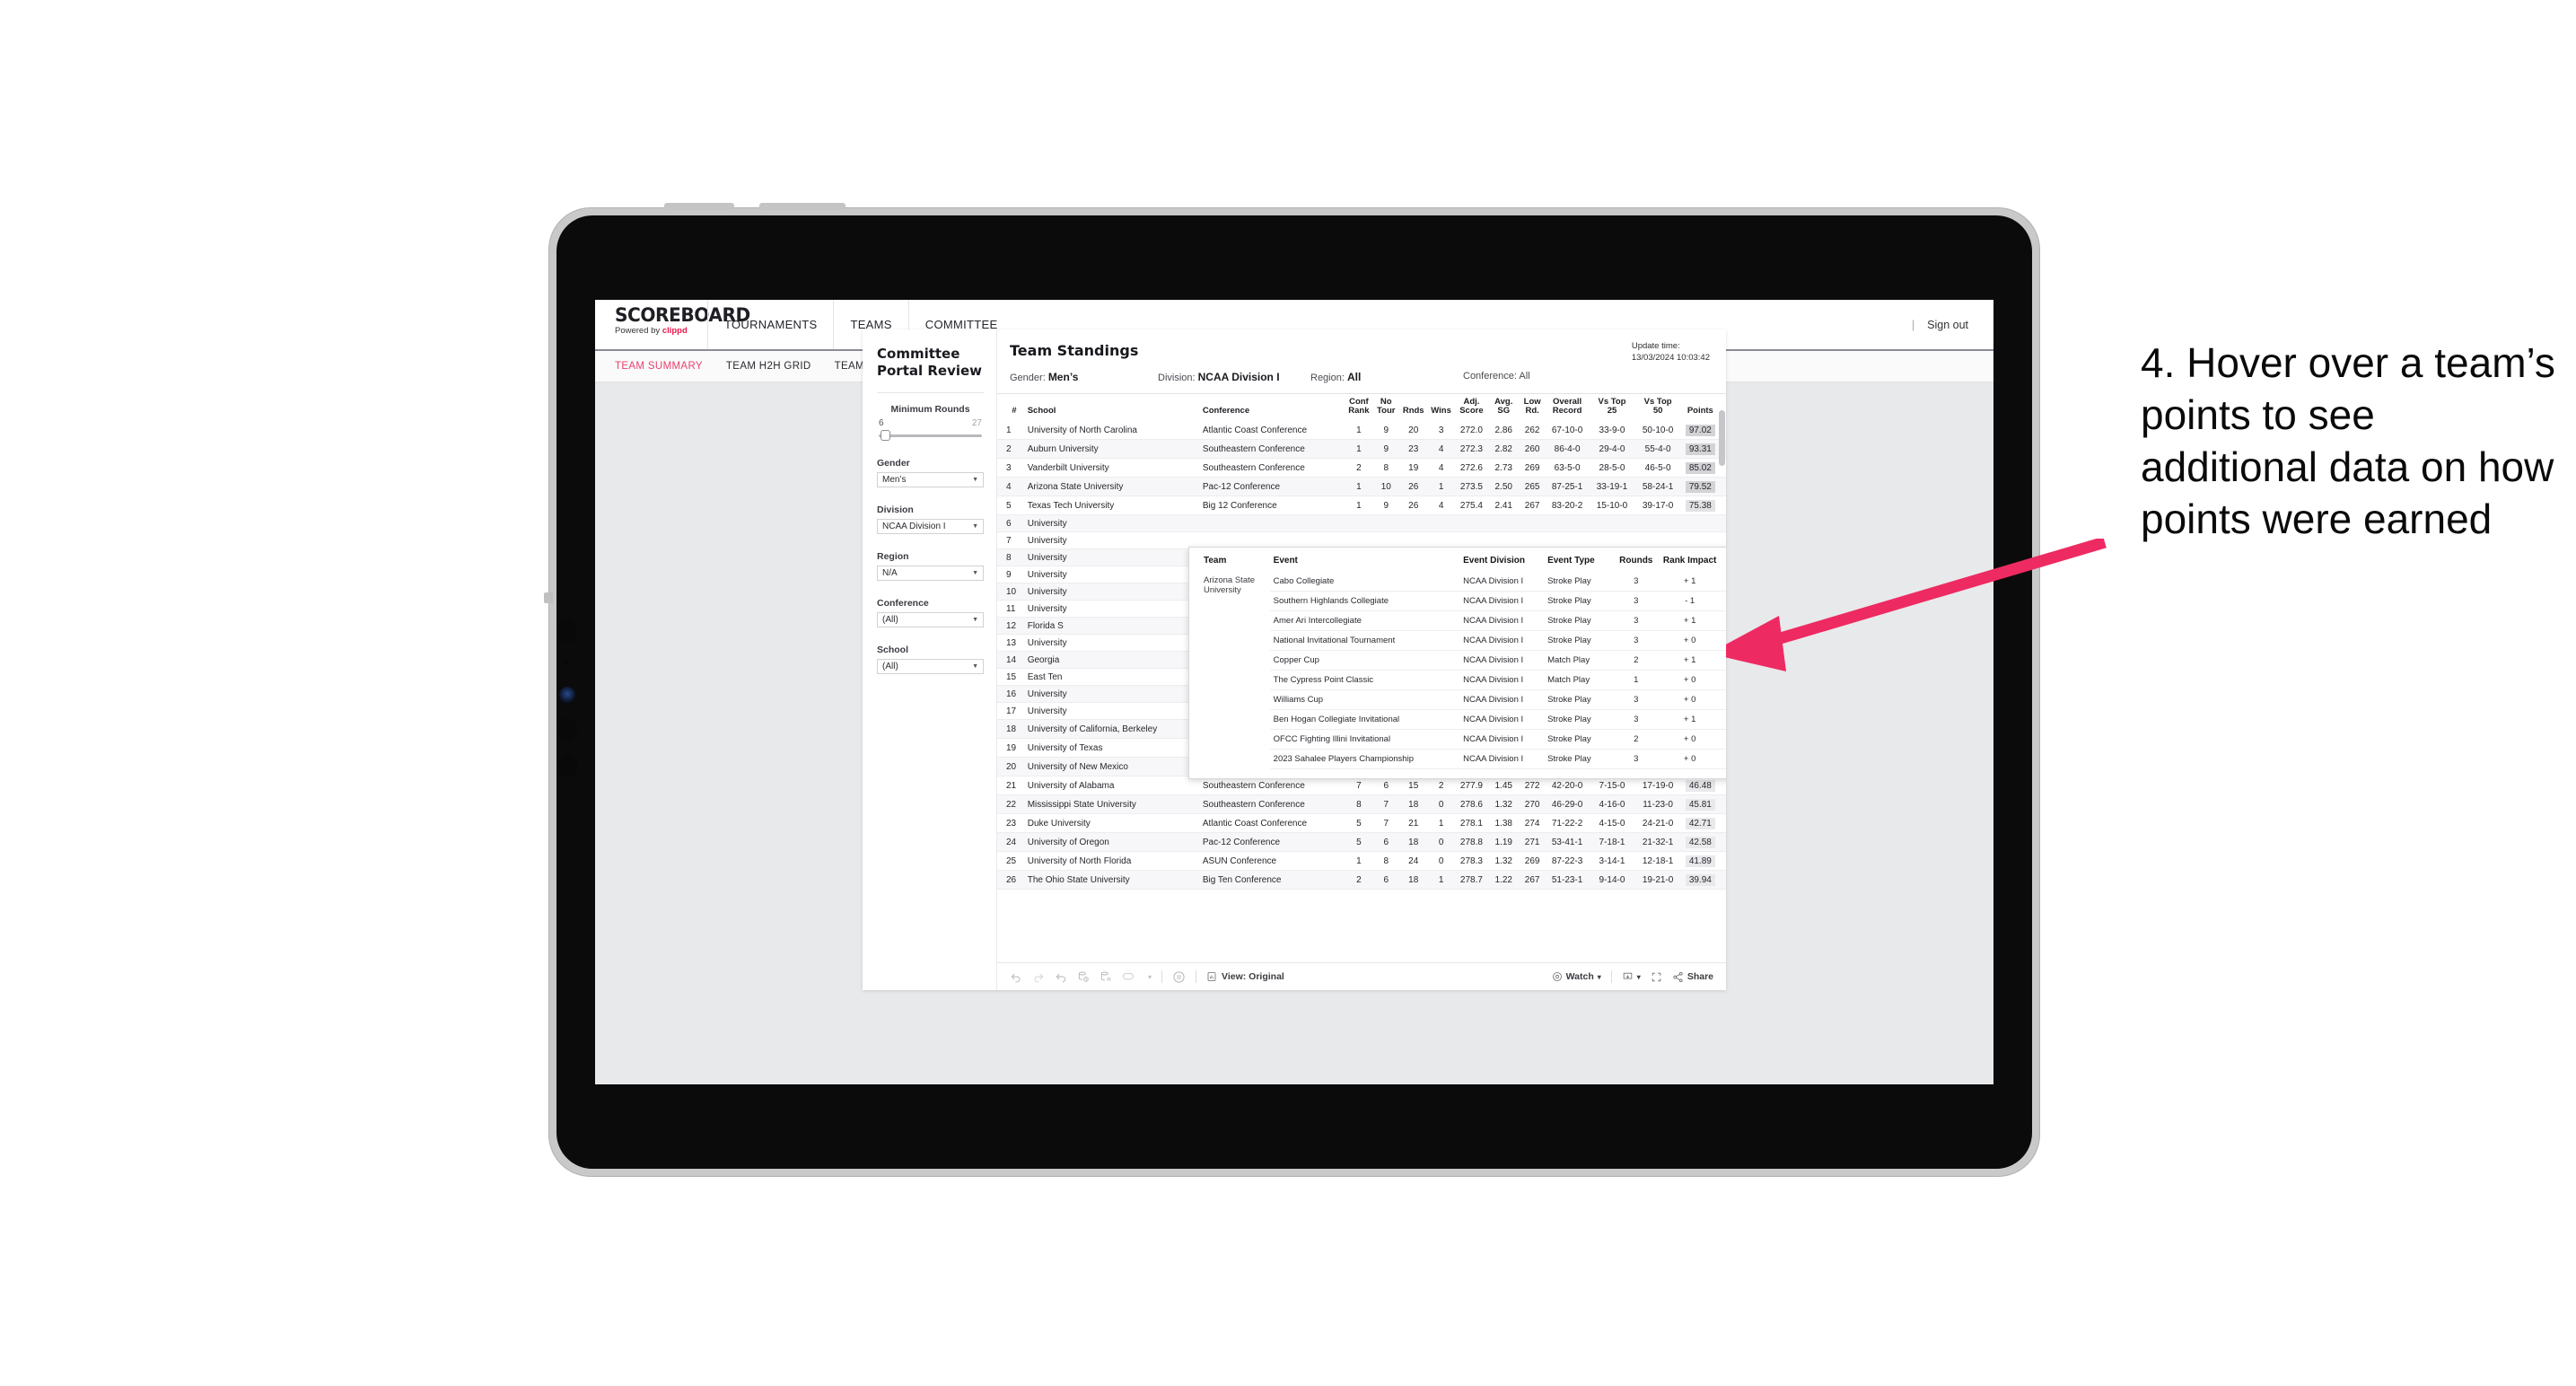 The height and width of the screenshot is (1386, 2576). What do you see at coordinates (1700, 805) in the screenshot?
I see `points-value: 45.81` at bounding box center [1700, 805].